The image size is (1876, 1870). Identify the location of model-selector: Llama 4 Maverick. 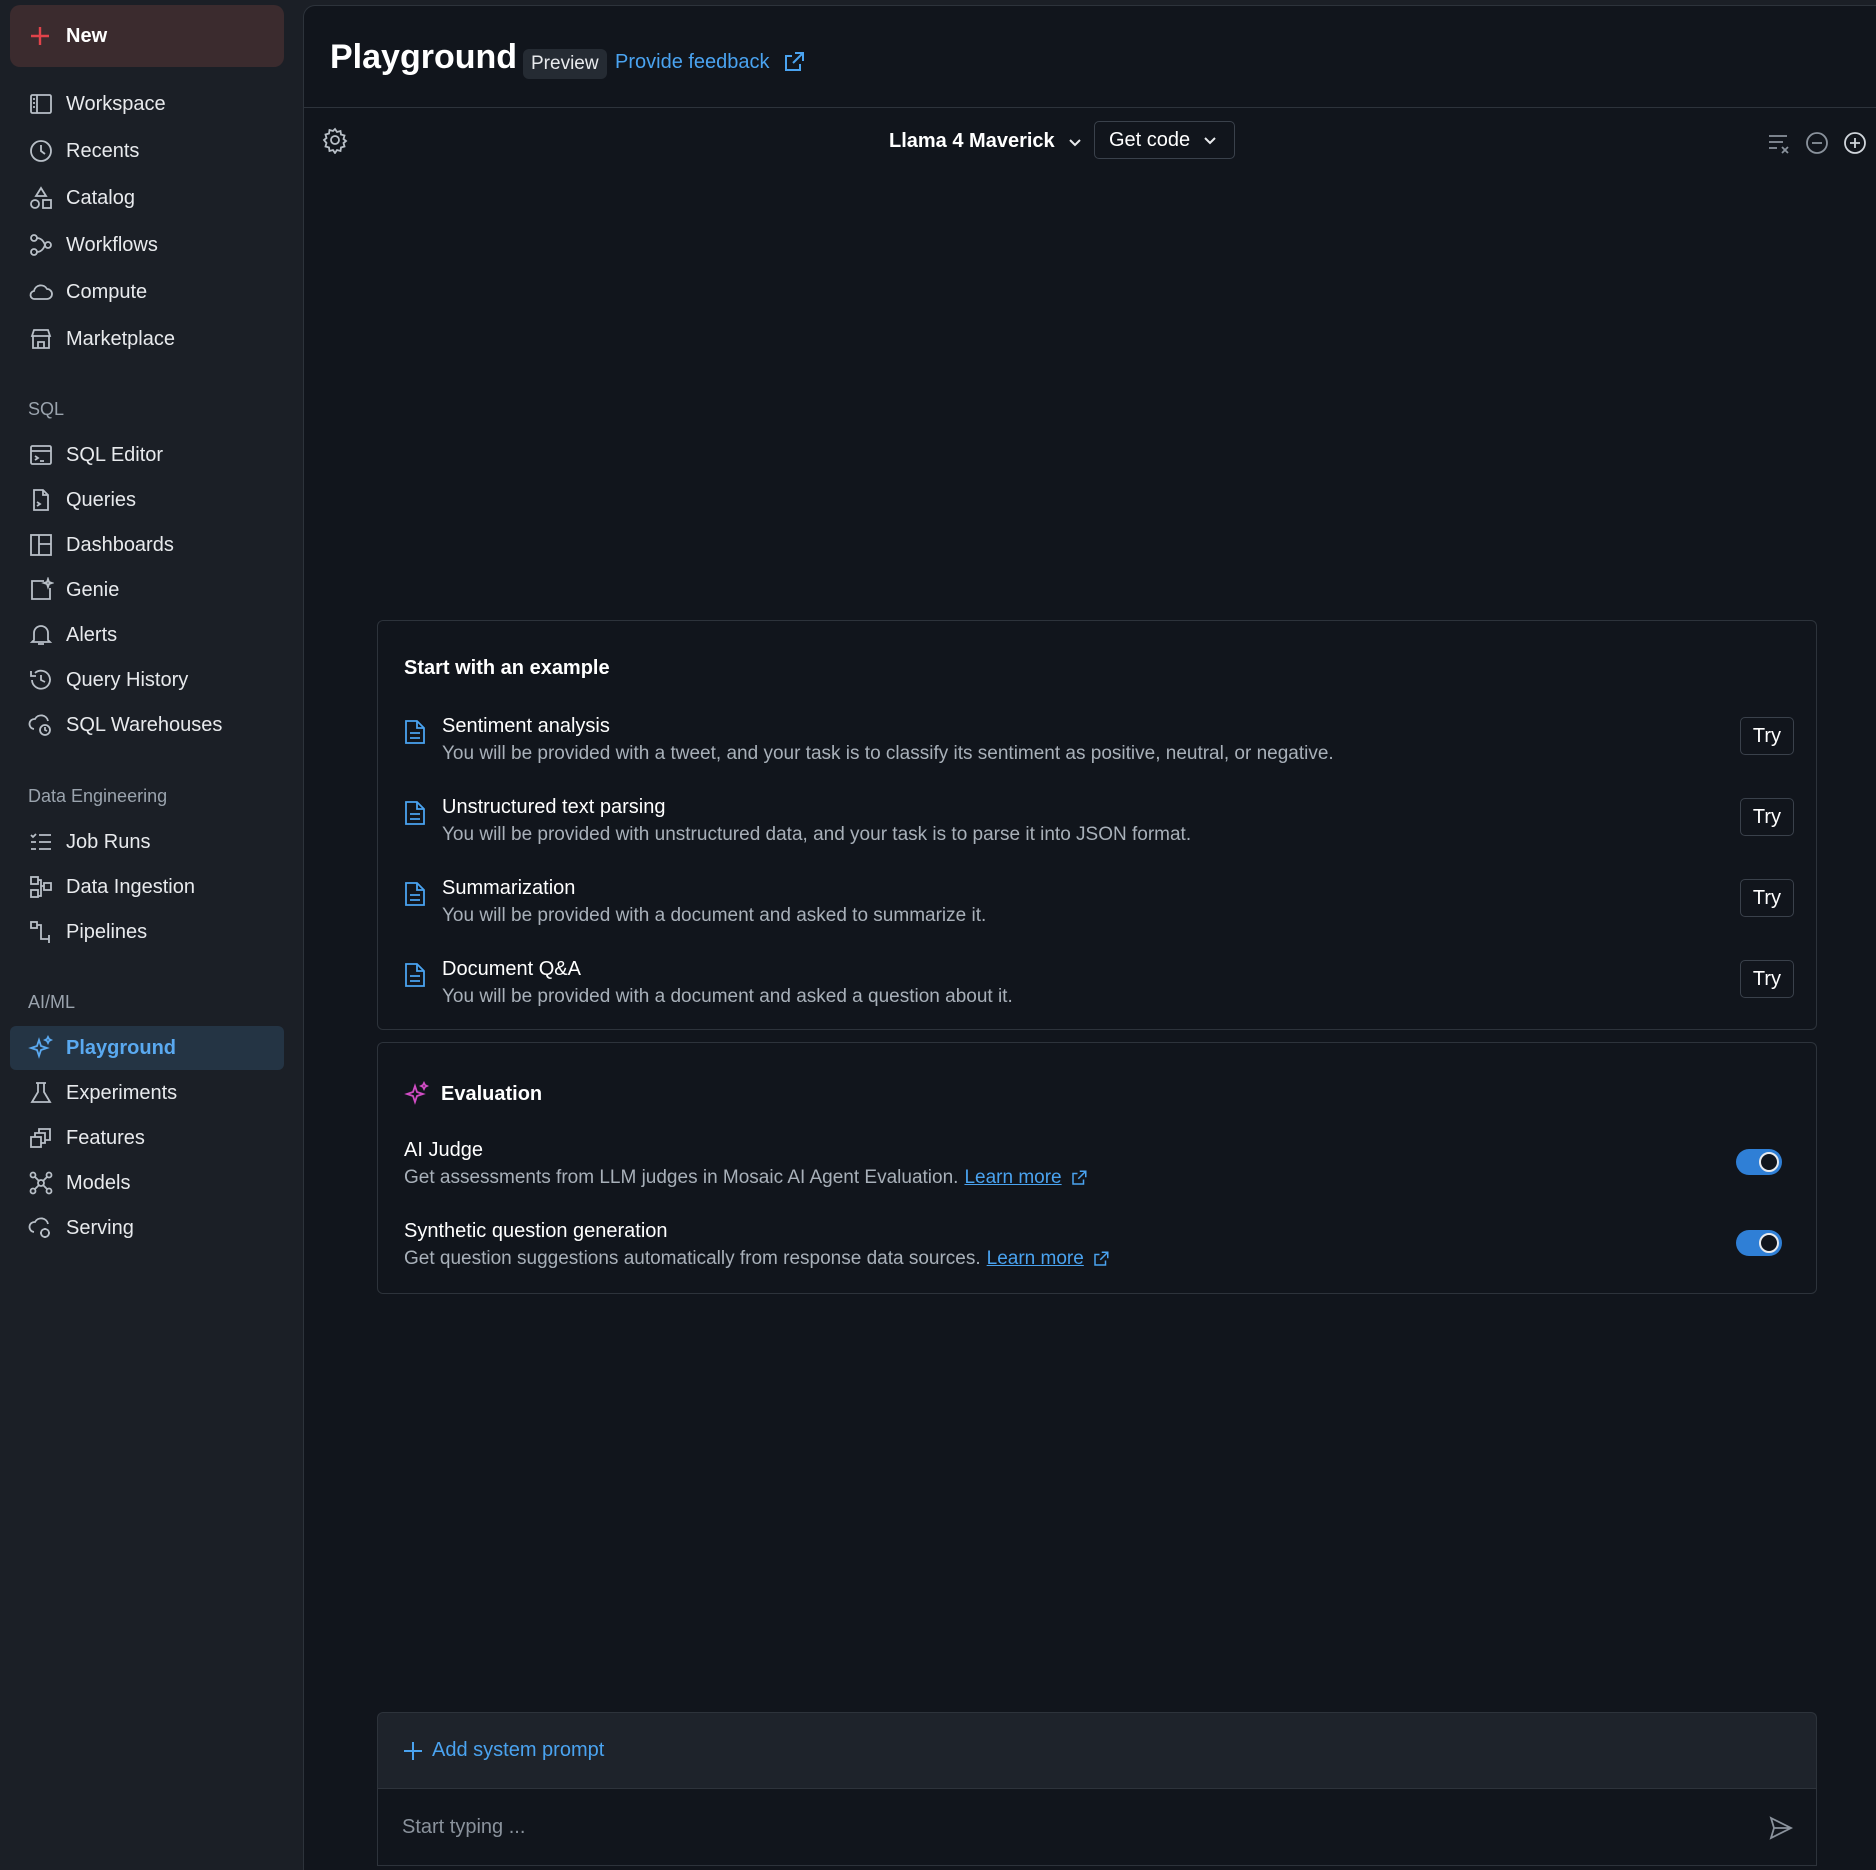
(986, 141).